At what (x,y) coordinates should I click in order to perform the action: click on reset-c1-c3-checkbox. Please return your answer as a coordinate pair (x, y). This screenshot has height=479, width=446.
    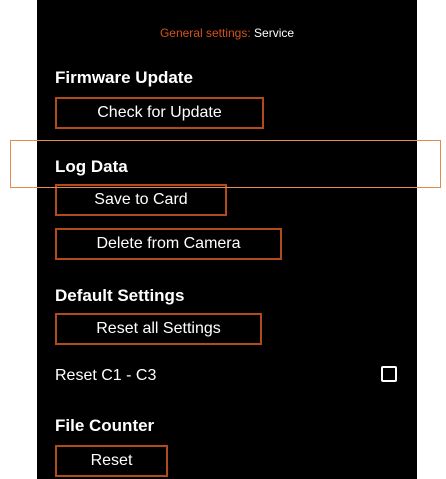
    Looking at the image, I should click on (389, 374).